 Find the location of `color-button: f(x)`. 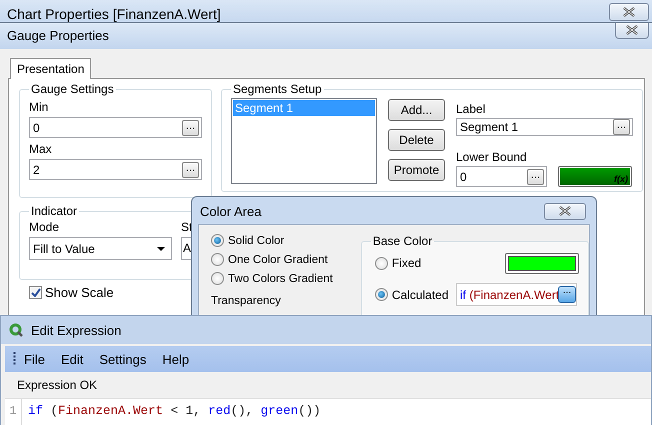

color-button: f(x) is located at coordinates (595, 176).